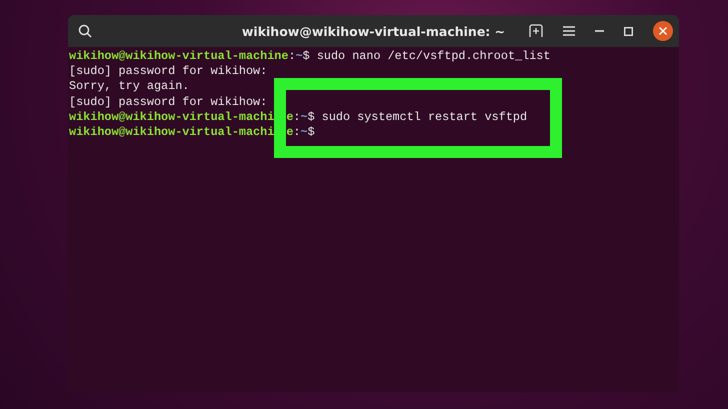 The image size is (728, 409). Describe the element at coordinates (374, 31) in the screenshot. I see `window-title: wikihow@wikihow-virtual-machine: ~` at that location.